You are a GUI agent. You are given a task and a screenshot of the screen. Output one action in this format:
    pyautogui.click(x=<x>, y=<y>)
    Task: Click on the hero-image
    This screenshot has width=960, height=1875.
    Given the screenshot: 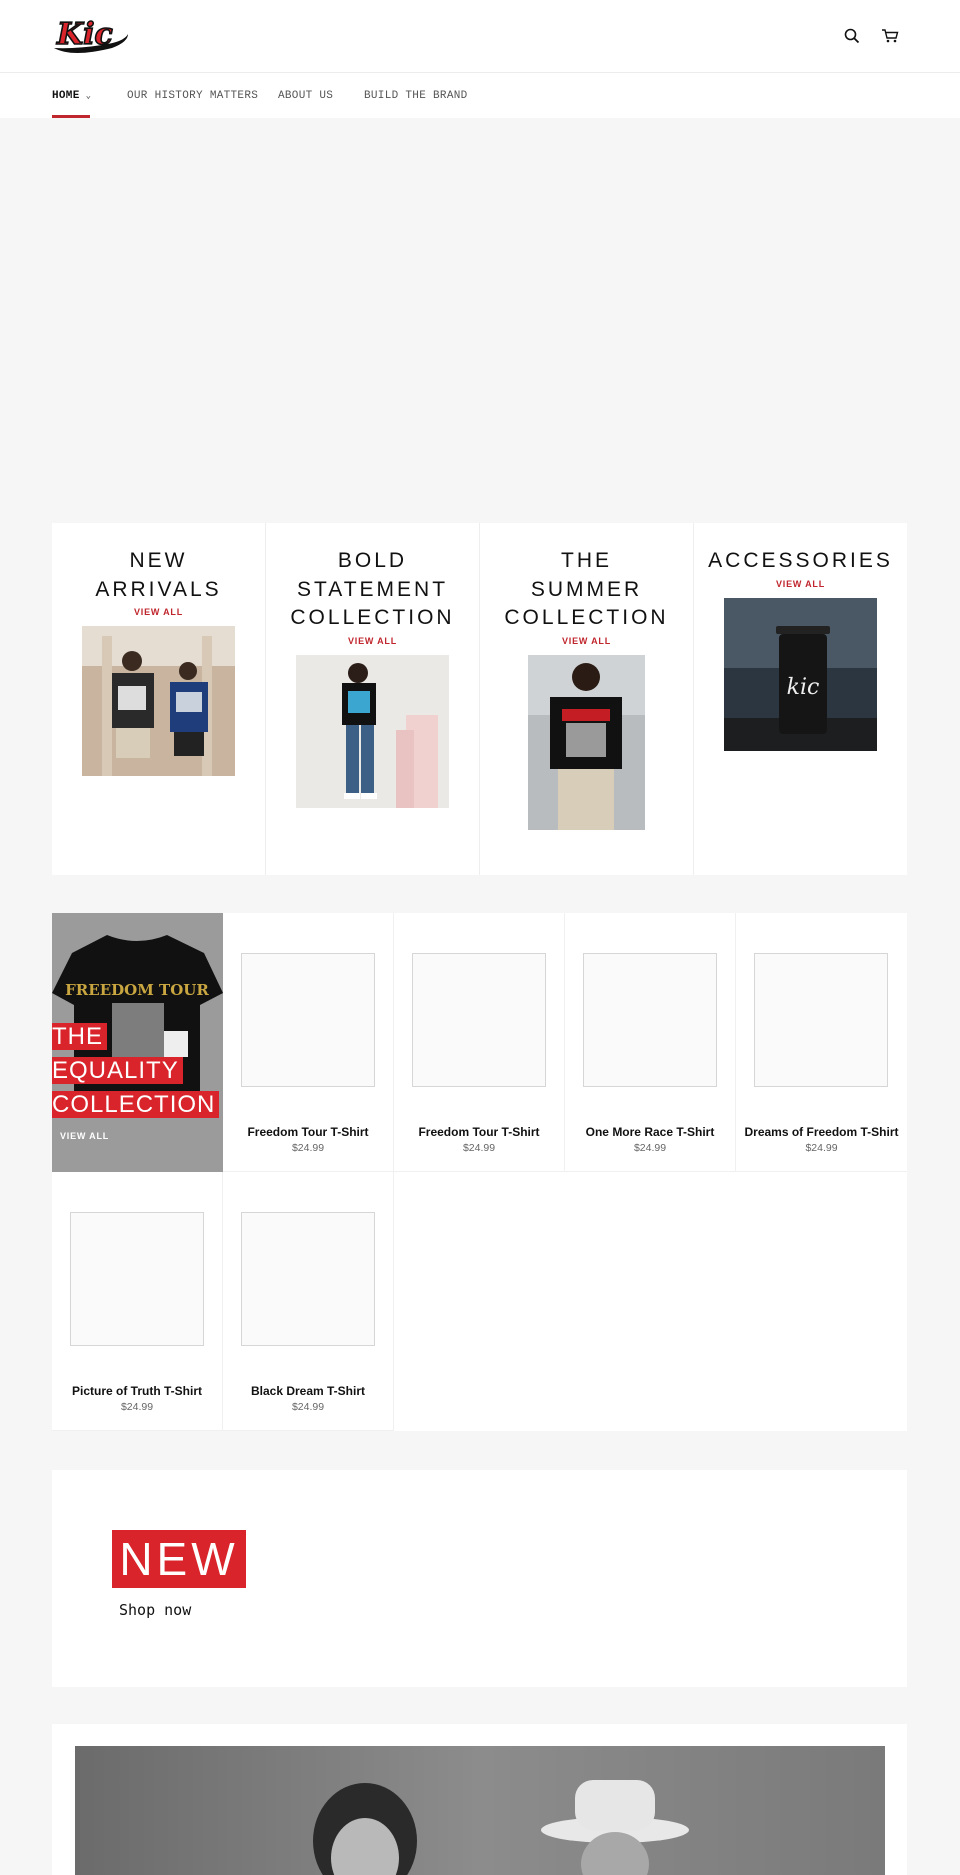 What is the action you would take?
    pyautogui.click(x=480, y=1810)
    